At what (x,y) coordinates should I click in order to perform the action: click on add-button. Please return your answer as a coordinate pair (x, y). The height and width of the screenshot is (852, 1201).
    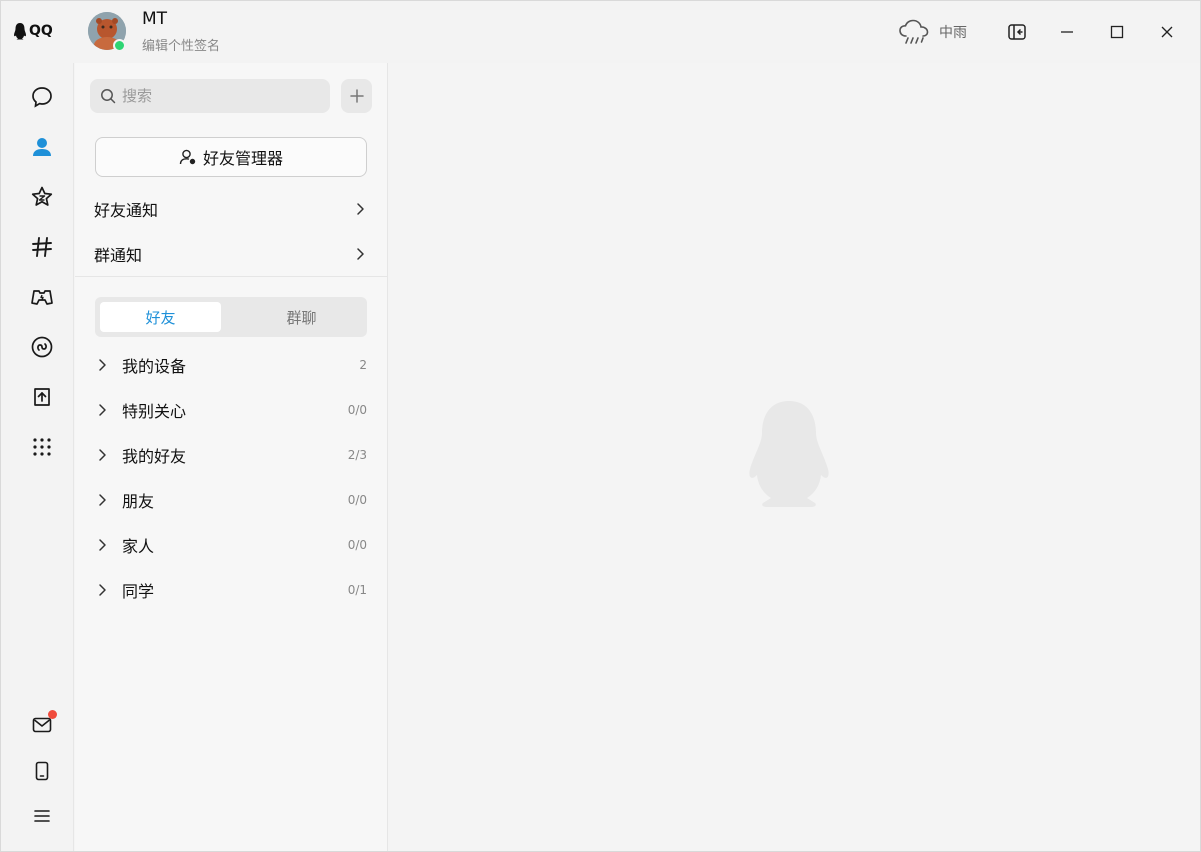
    Looking at the image, I should click on (356, 96).